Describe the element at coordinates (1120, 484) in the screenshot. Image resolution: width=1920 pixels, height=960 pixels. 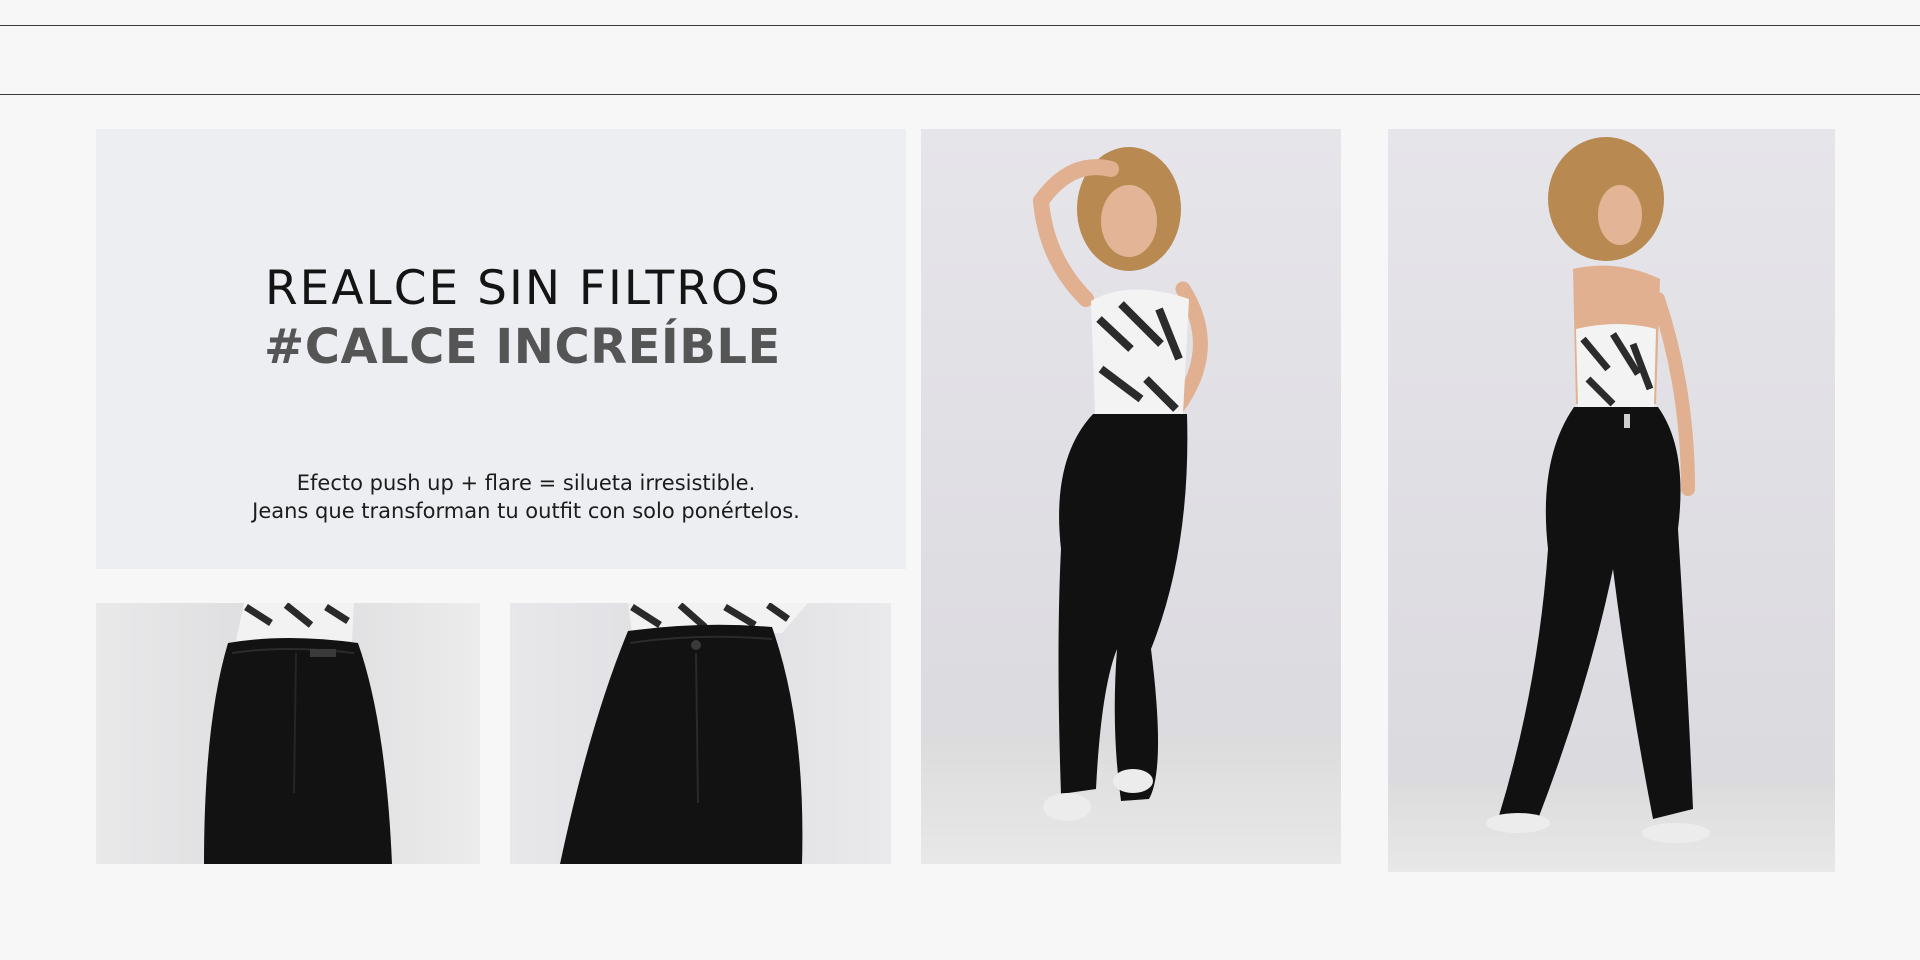
I see `model-front-illustration` at that location.